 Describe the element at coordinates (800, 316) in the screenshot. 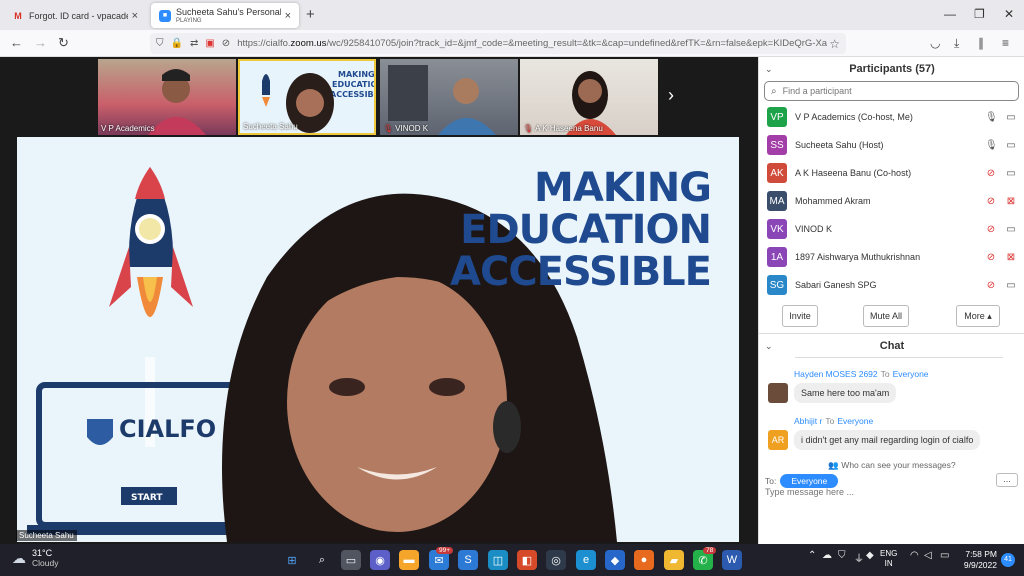

I see `invite-button: Invite` at that location.